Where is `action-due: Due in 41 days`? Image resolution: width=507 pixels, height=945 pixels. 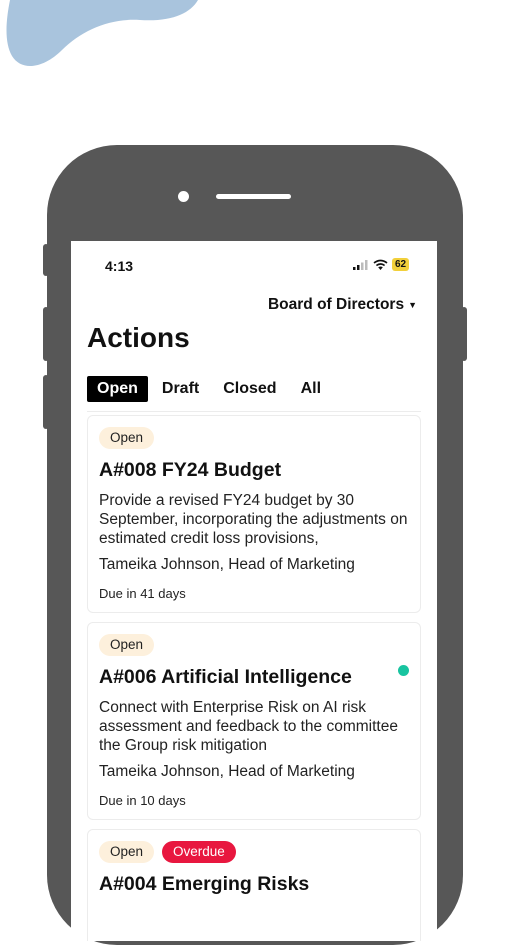 action-due: Due in 41 days is located at coordinates (142, 593).